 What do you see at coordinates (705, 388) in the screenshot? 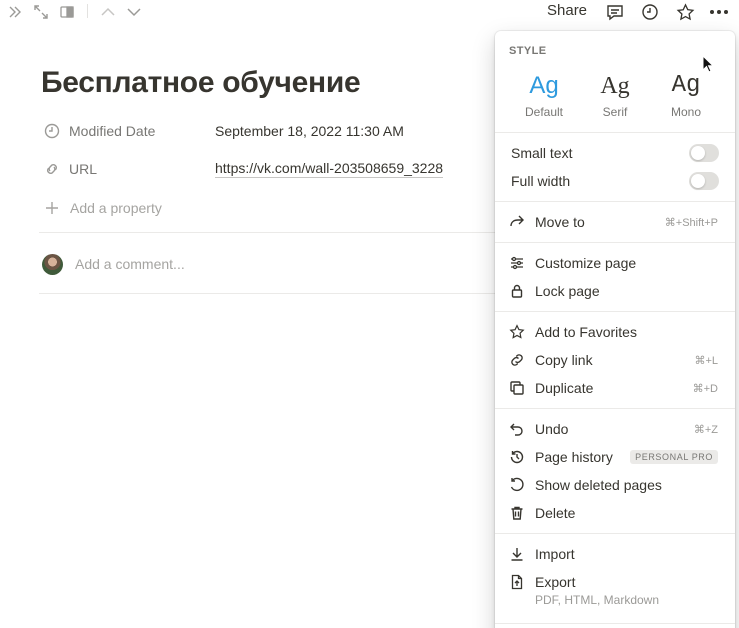
I see `shortcut-hint: ⌘+D` at bounding box center [705, 388].